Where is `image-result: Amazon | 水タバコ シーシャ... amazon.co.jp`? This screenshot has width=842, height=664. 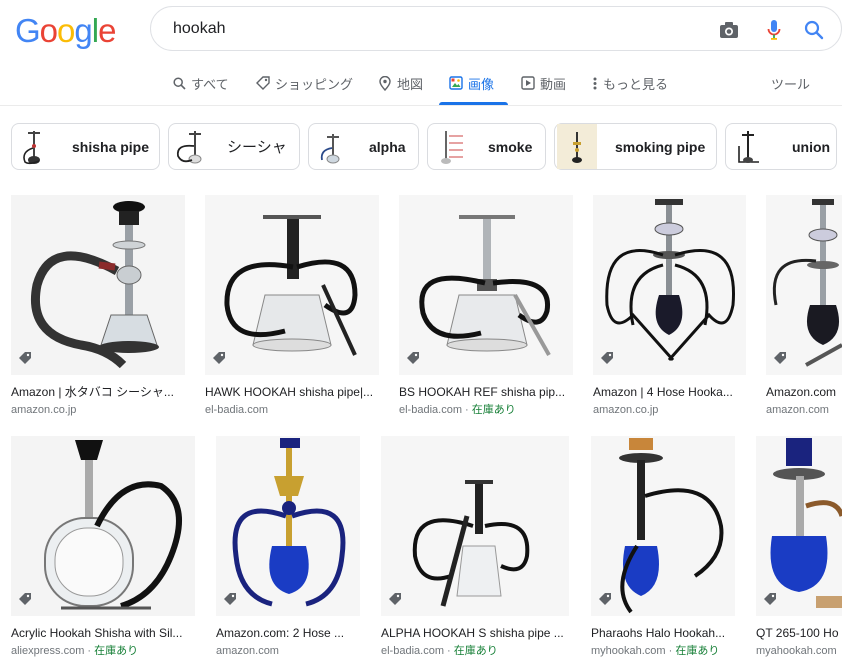
image-result: Amazon | 水タバコ シーシャ... amazon.co.jp is located at coordinates (98, 306).